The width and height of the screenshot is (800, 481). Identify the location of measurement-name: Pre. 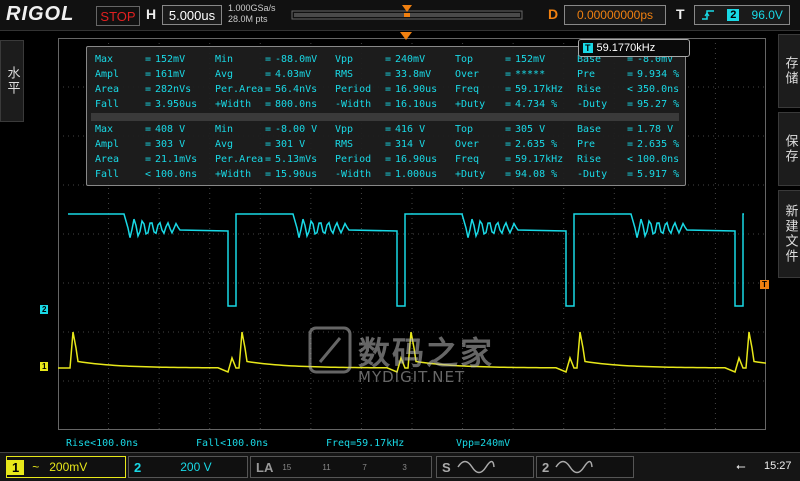
(586, 144).